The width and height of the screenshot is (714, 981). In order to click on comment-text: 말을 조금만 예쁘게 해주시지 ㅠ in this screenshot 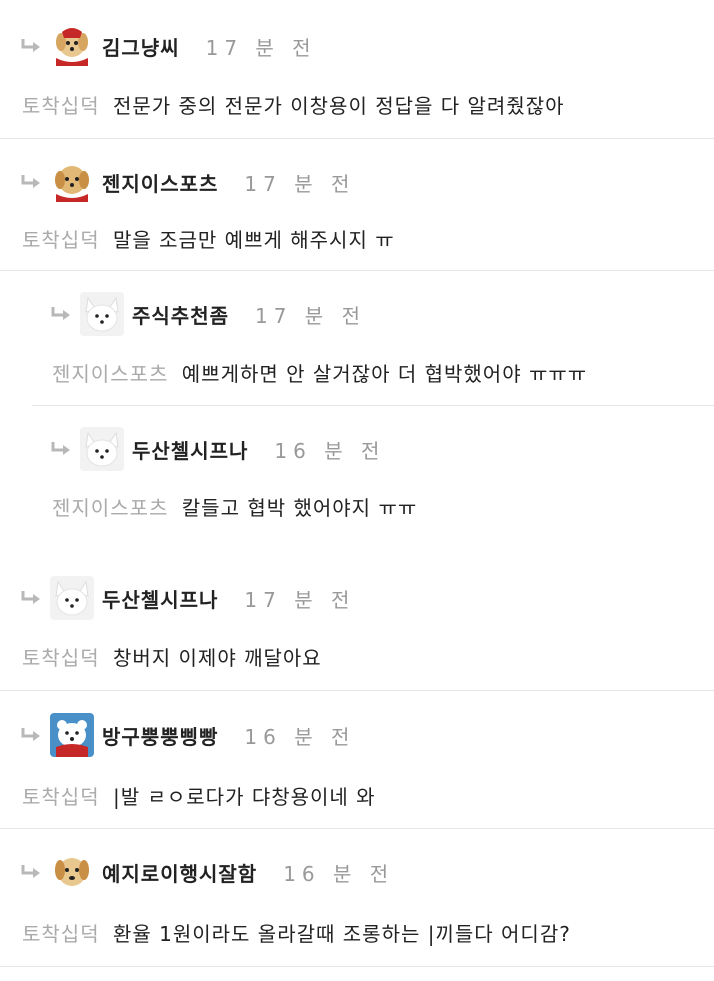, I will do `click(253, 240)`.